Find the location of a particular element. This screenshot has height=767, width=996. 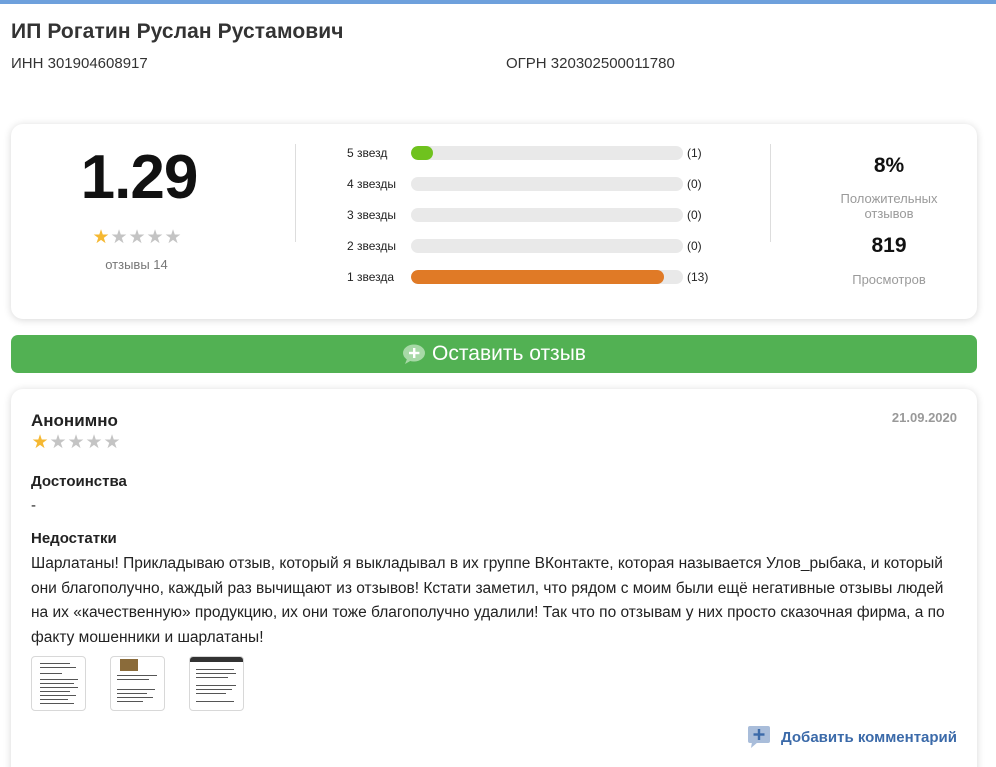

rating-row-count: (1) is located at coordinates (694, 153).